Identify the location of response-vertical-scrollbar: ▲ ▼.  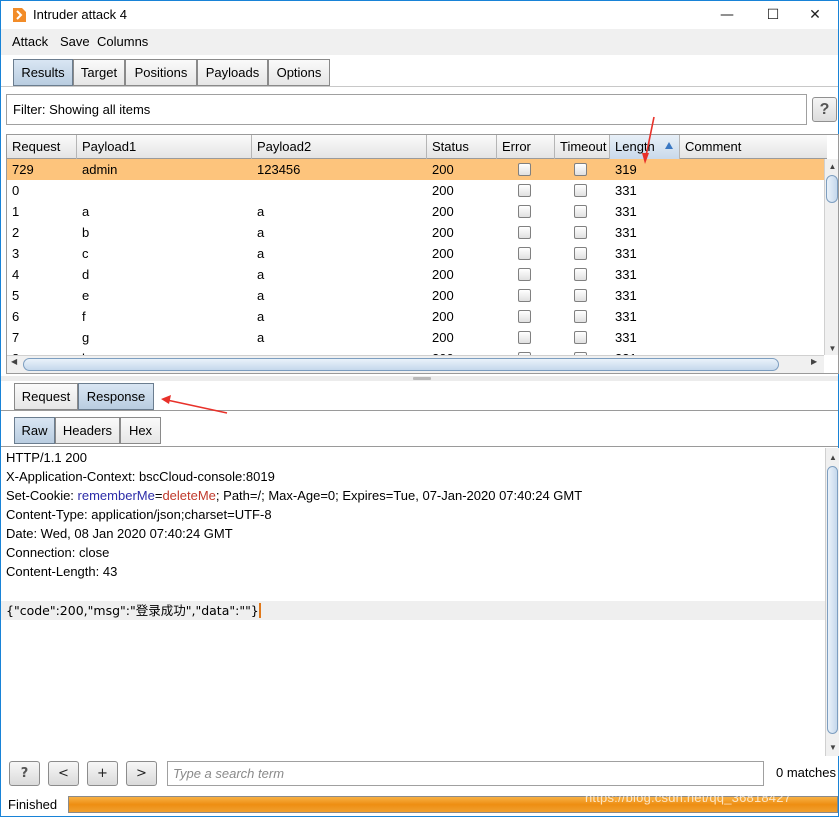
(832, 602).